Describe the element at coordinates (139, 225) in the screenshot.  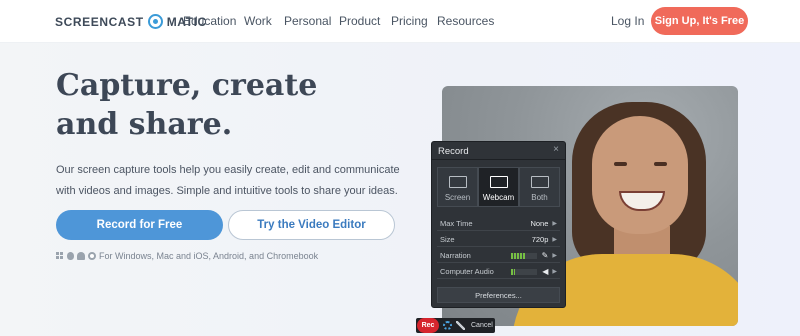
I see `record-for-free-button: Record for Free` at that location.